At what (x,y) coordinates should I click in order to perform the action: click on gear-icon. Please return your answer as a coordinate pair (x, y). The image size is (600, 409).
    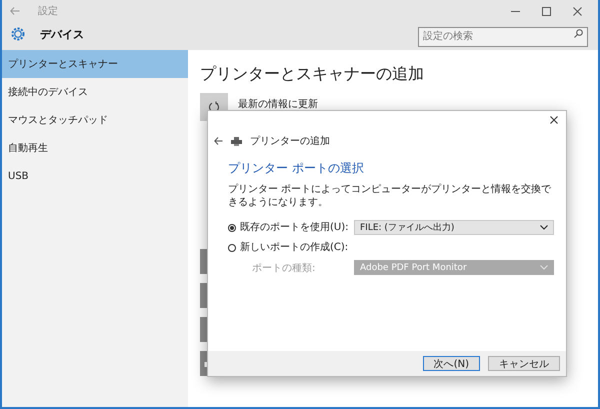
    Looking at the image, I should click on (18, 34).